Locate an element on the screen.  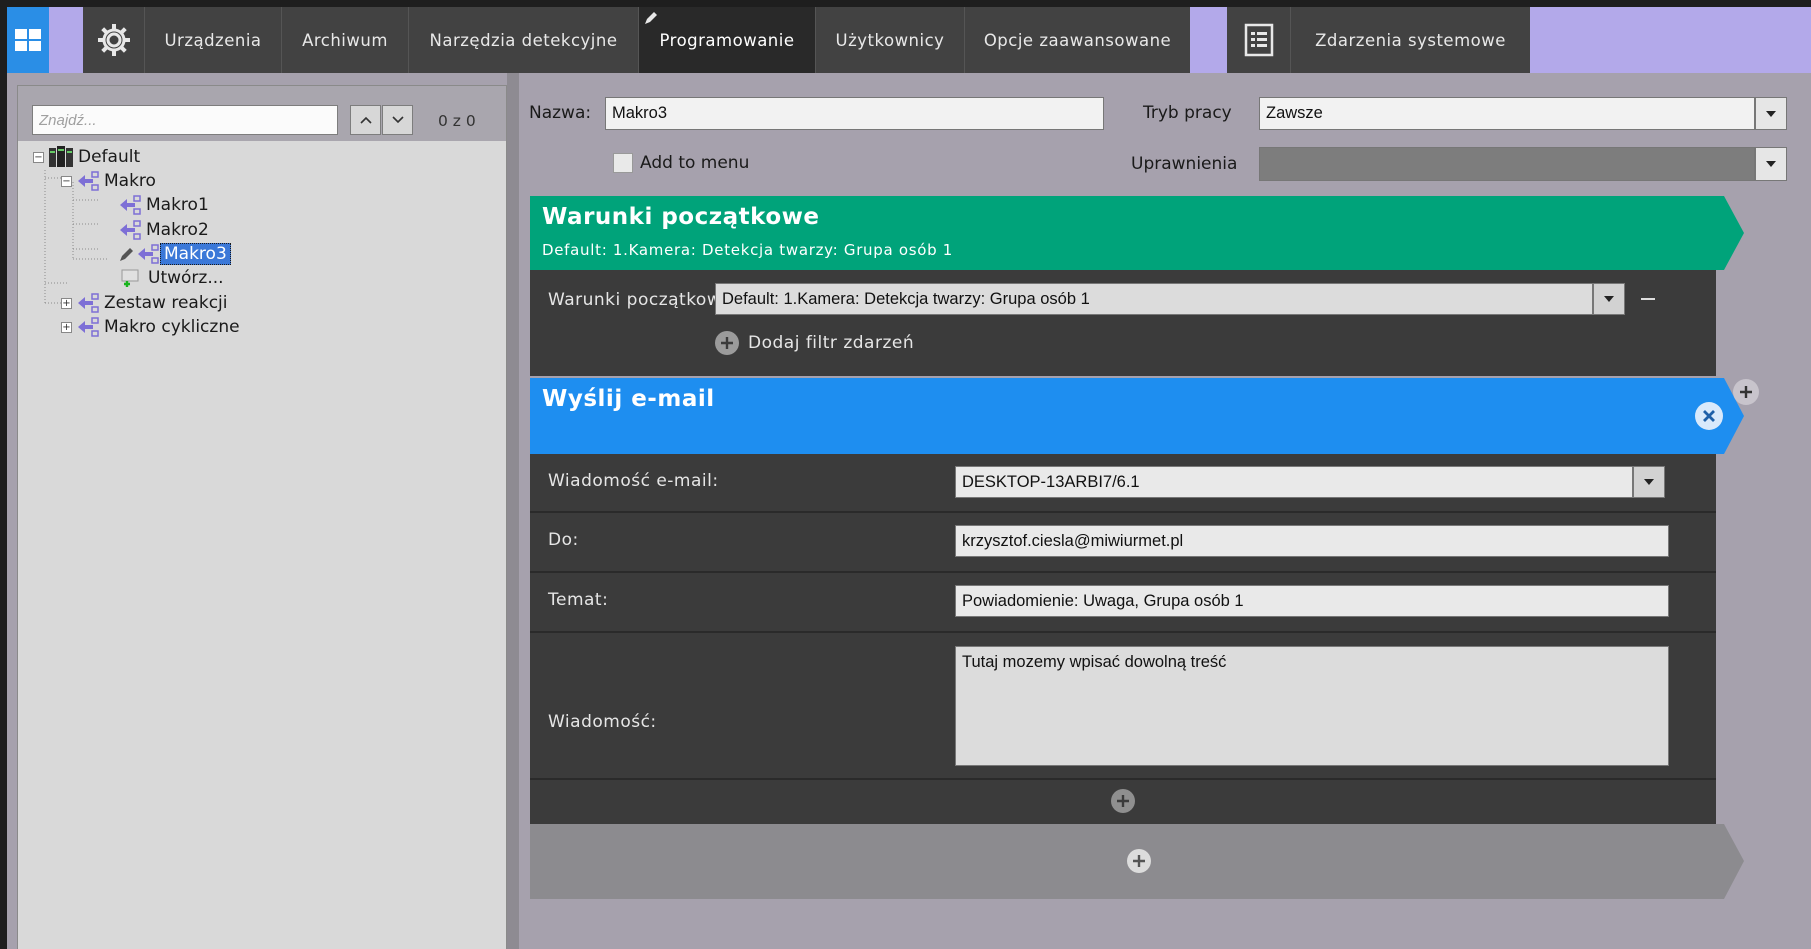
event-log-icon is located at coordinates (1258, 40).